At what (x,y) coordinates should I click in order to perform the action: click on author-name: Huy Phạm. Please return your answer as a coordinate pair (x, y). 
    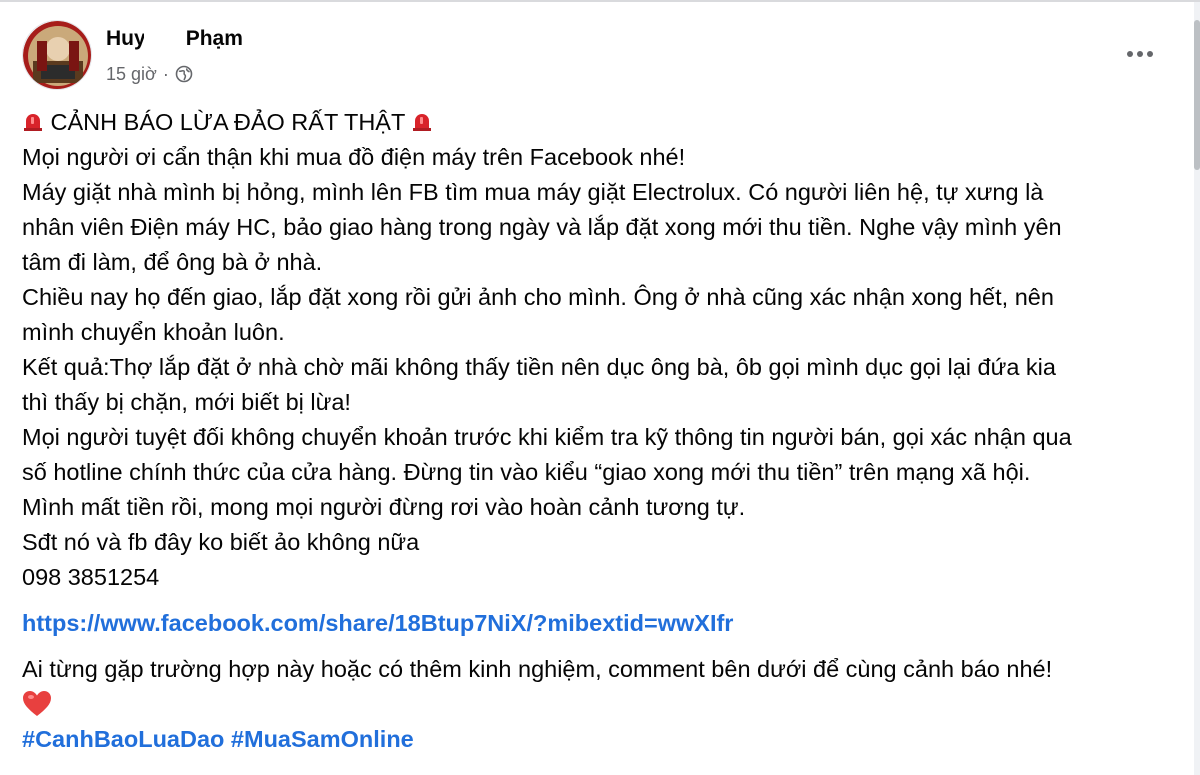
    Looking at the image, I should click on (174, 39).